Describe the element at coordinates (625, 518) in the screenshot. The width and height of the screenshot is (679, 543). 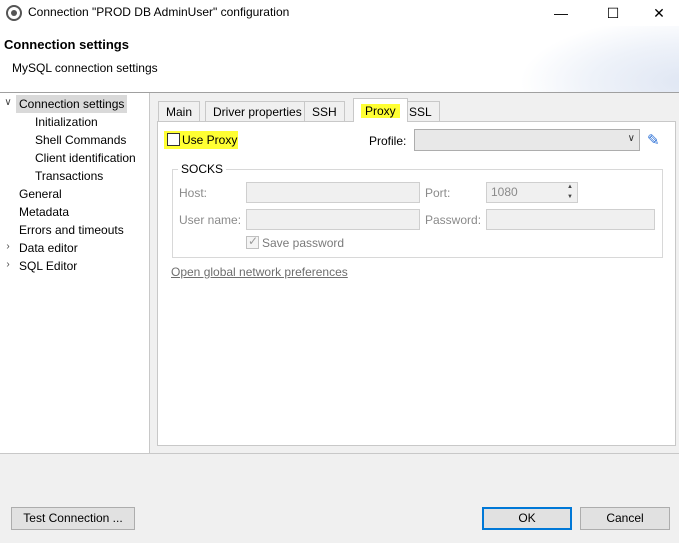
I see `cancel-button: Cancel` at that location.